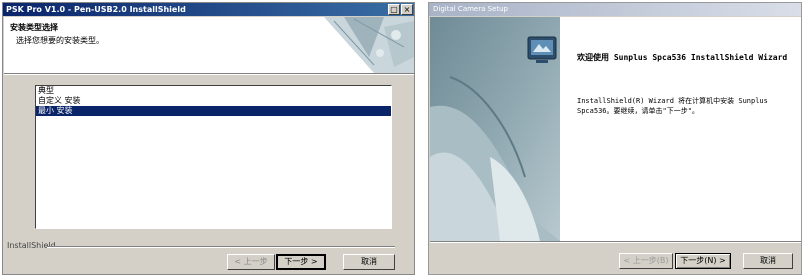  I want to click on brand-separator, so click(221, 247).